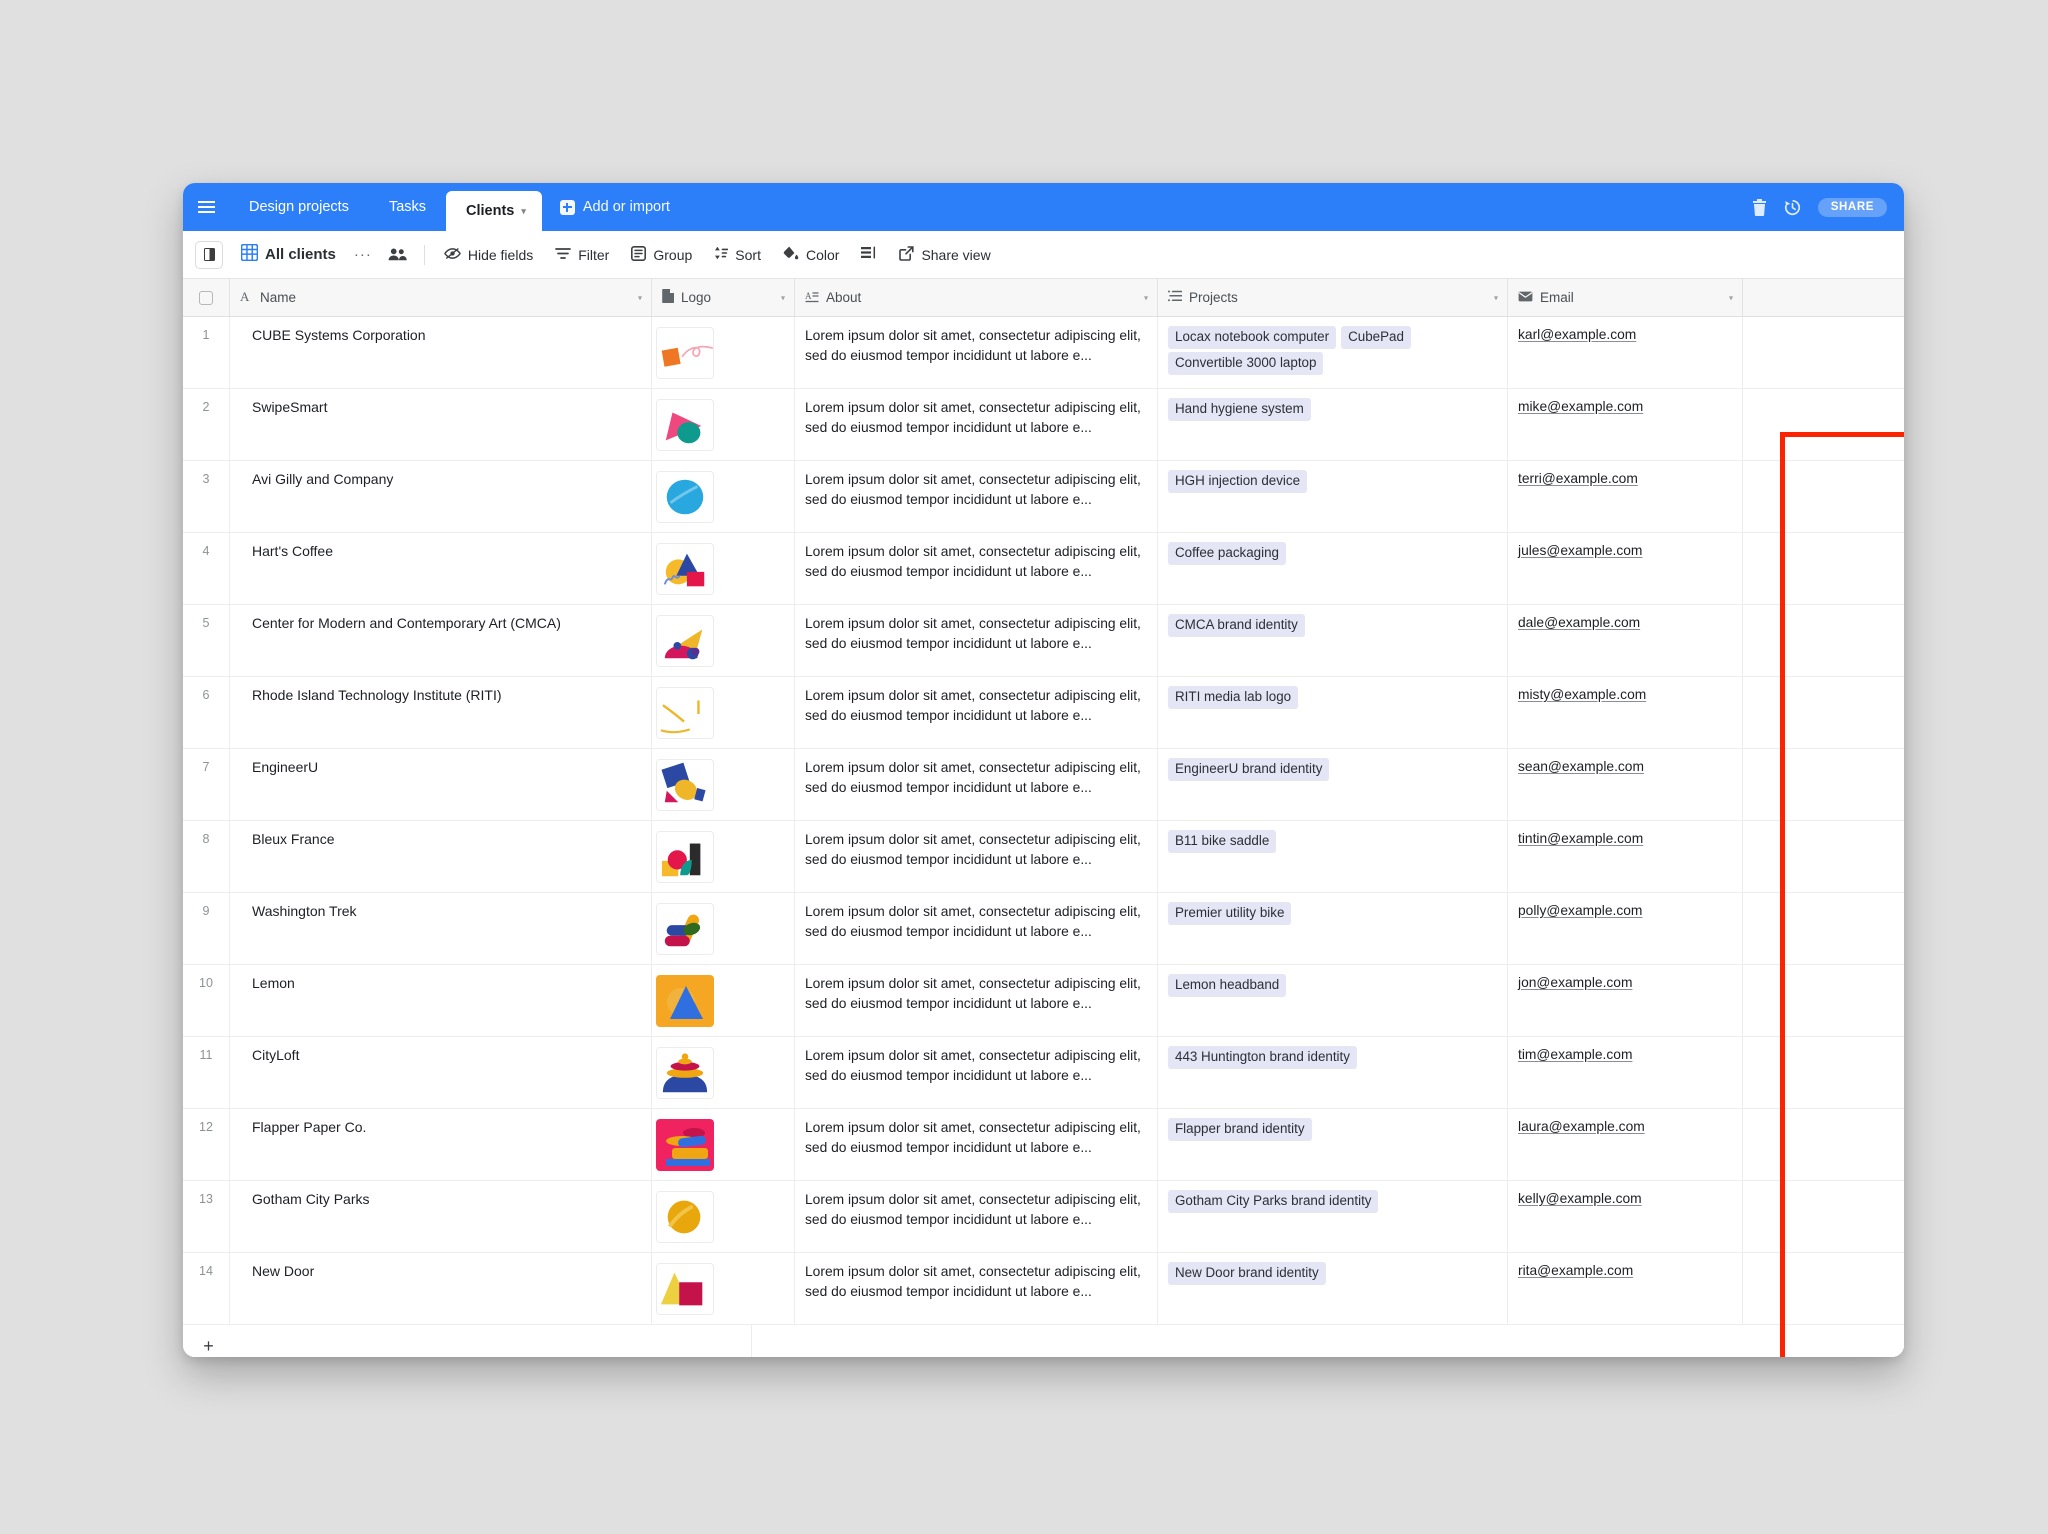 The image size is (2048, 1534). I want to click on row-height-button, so click(869, 255).